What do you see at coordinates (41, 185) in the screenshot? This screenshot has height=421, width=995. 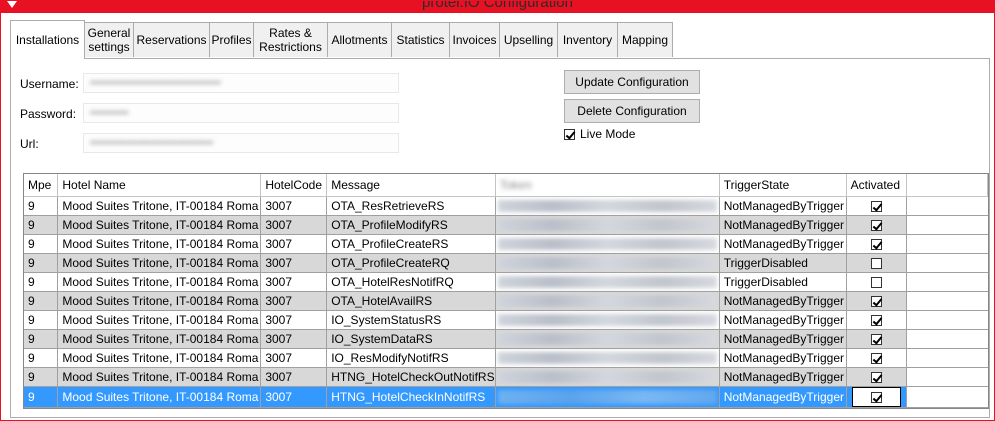 I see `col-header-mpe: Mpe` at bounding box center [41, 185].